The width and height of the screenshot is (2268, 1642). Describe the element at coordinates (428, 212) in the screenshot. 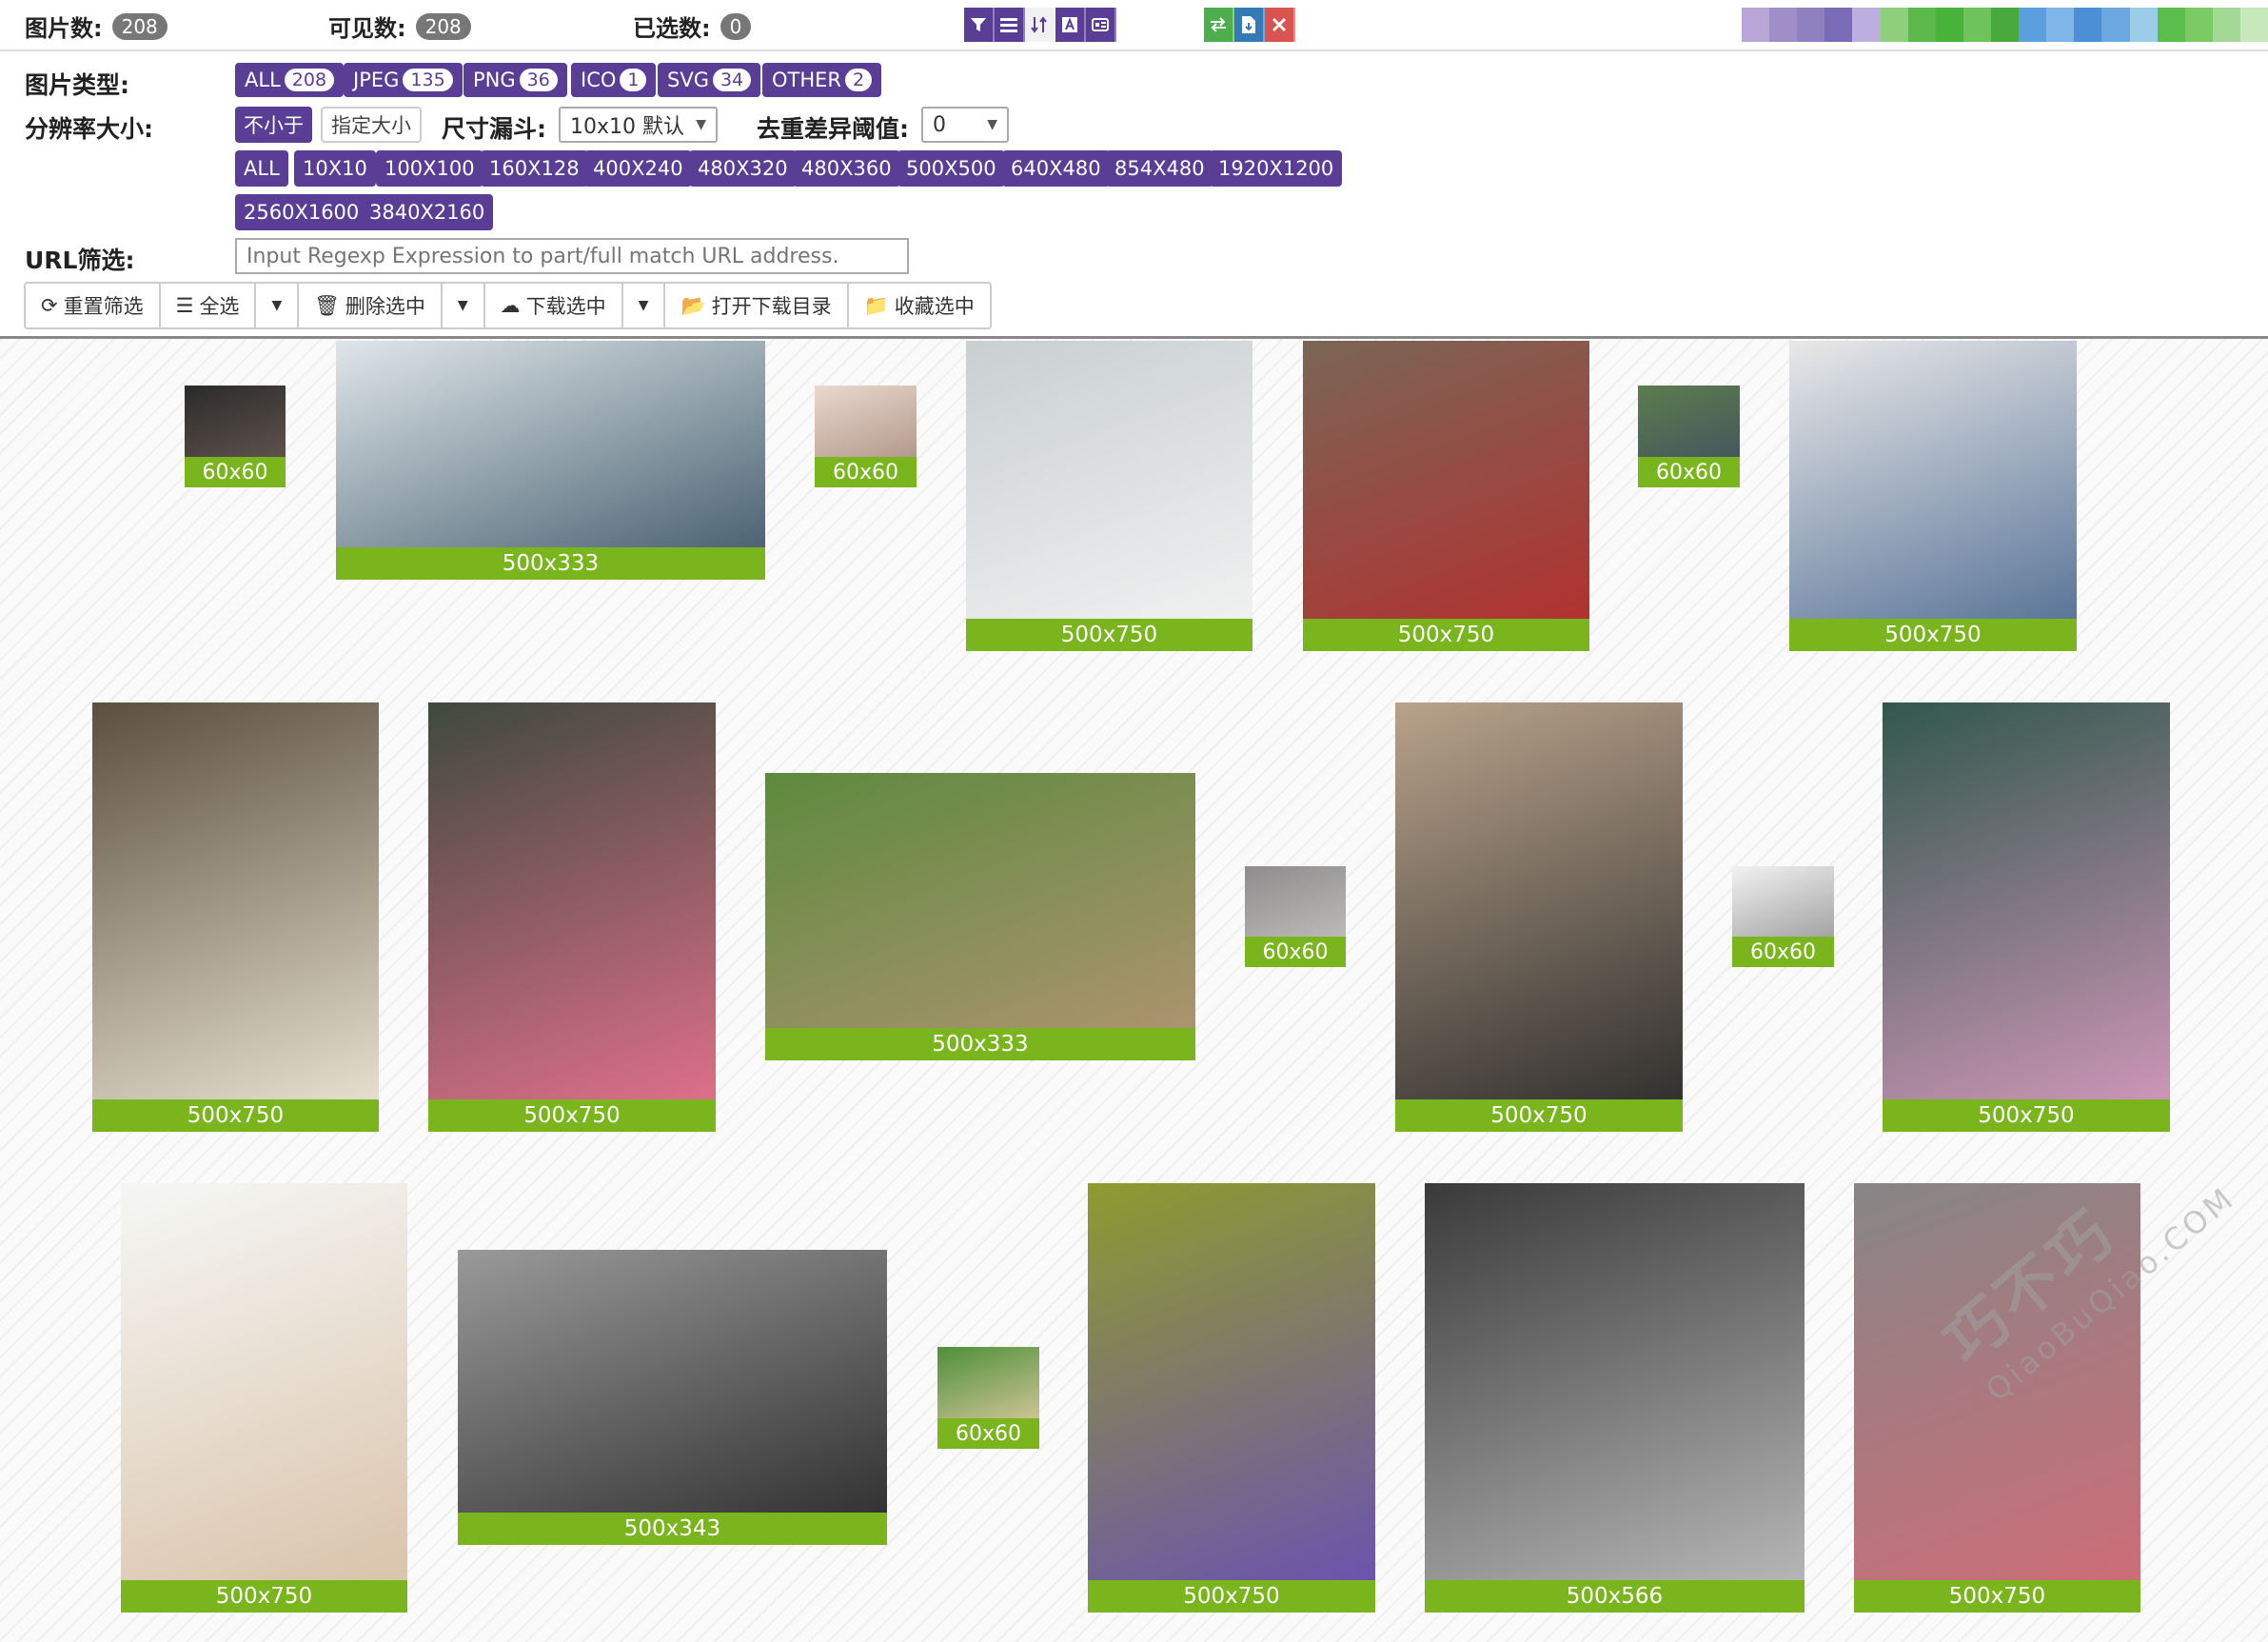

I see `res-filter-3840x2160: 3840X2160` at that location.